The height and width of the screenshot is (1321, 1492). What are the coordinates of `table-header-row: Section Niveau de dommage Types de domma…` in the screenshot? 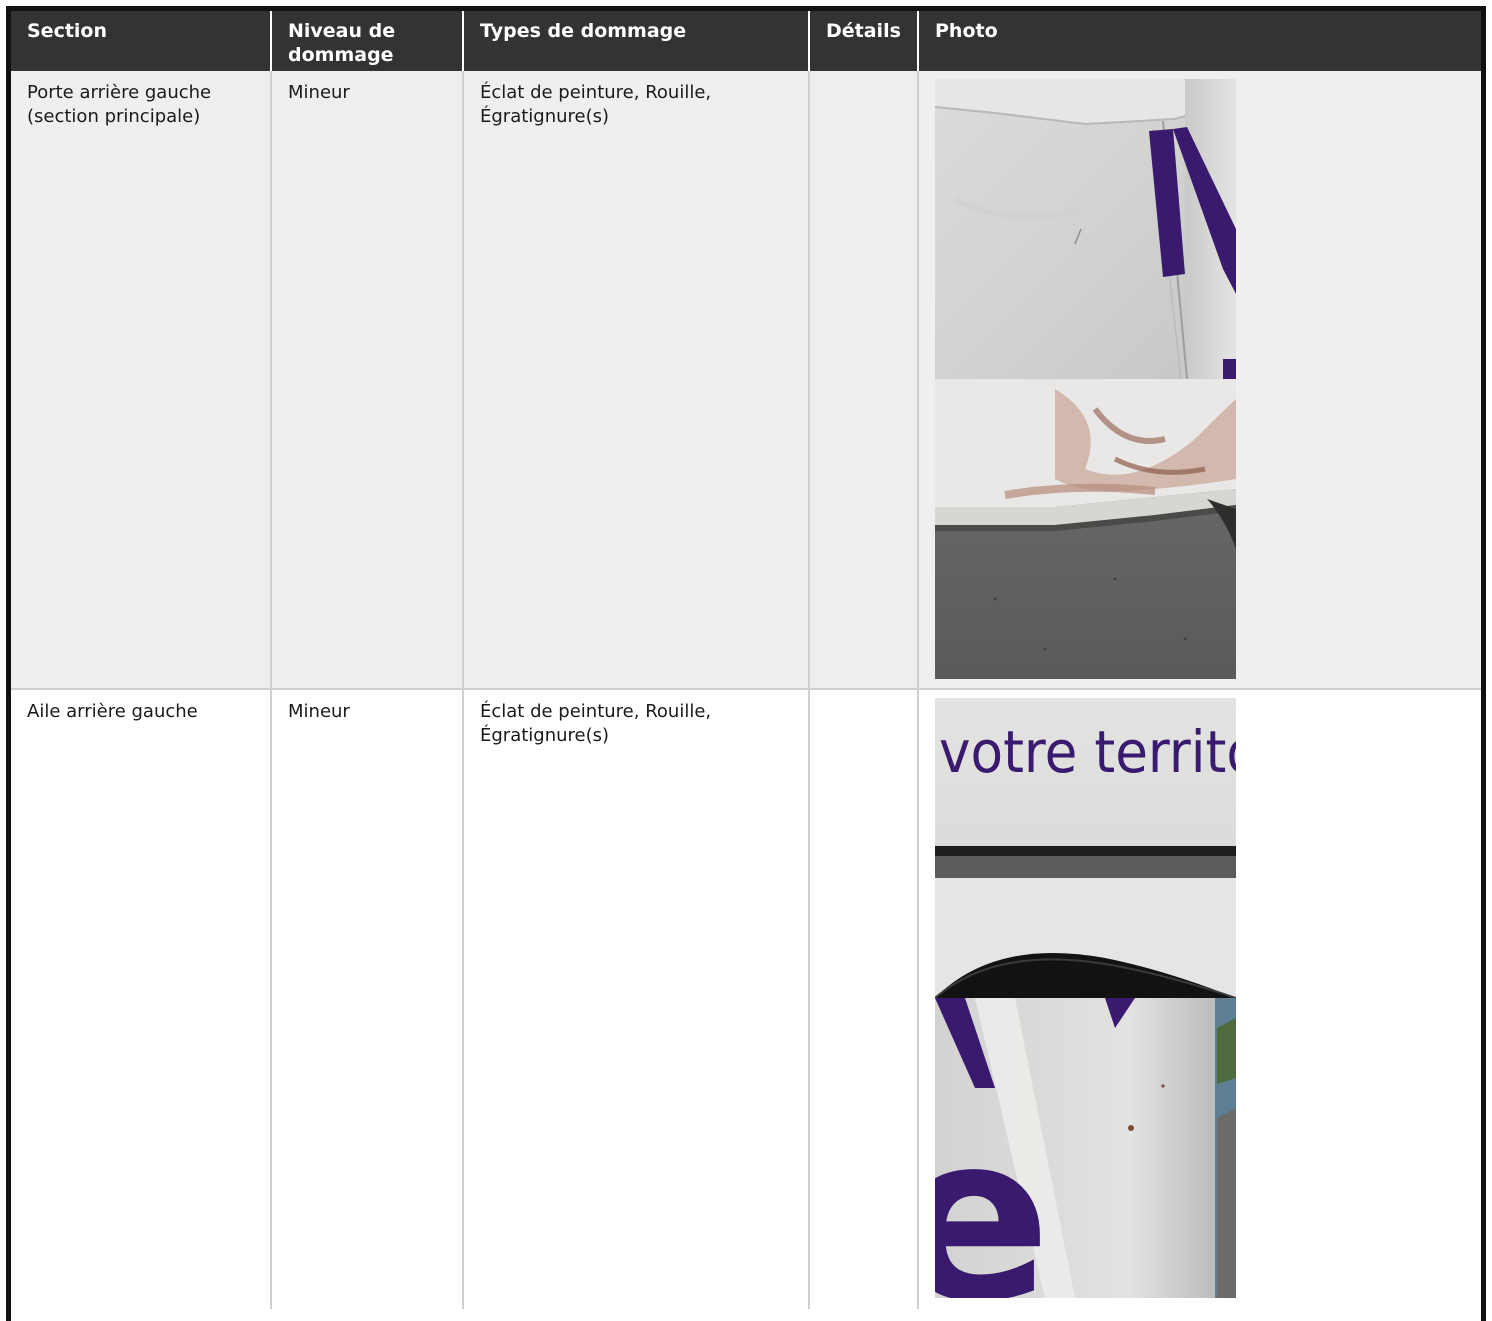 It's located at (746, 41).